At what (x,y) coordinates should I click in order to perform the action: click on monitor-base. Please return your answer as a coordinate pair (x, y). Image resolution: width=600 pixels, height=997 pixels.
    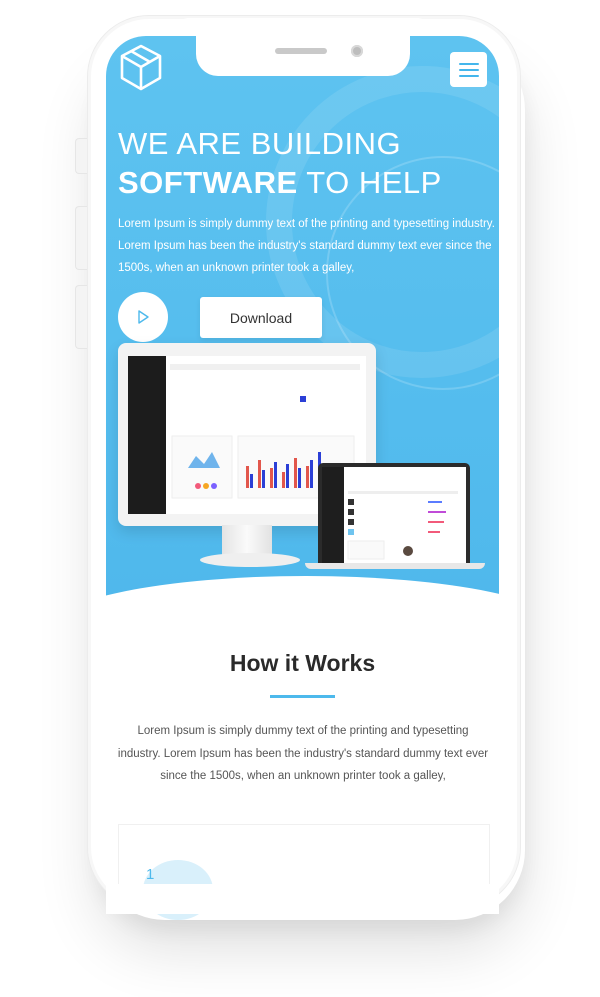
    Looking at the image, I should click on (250, 560).